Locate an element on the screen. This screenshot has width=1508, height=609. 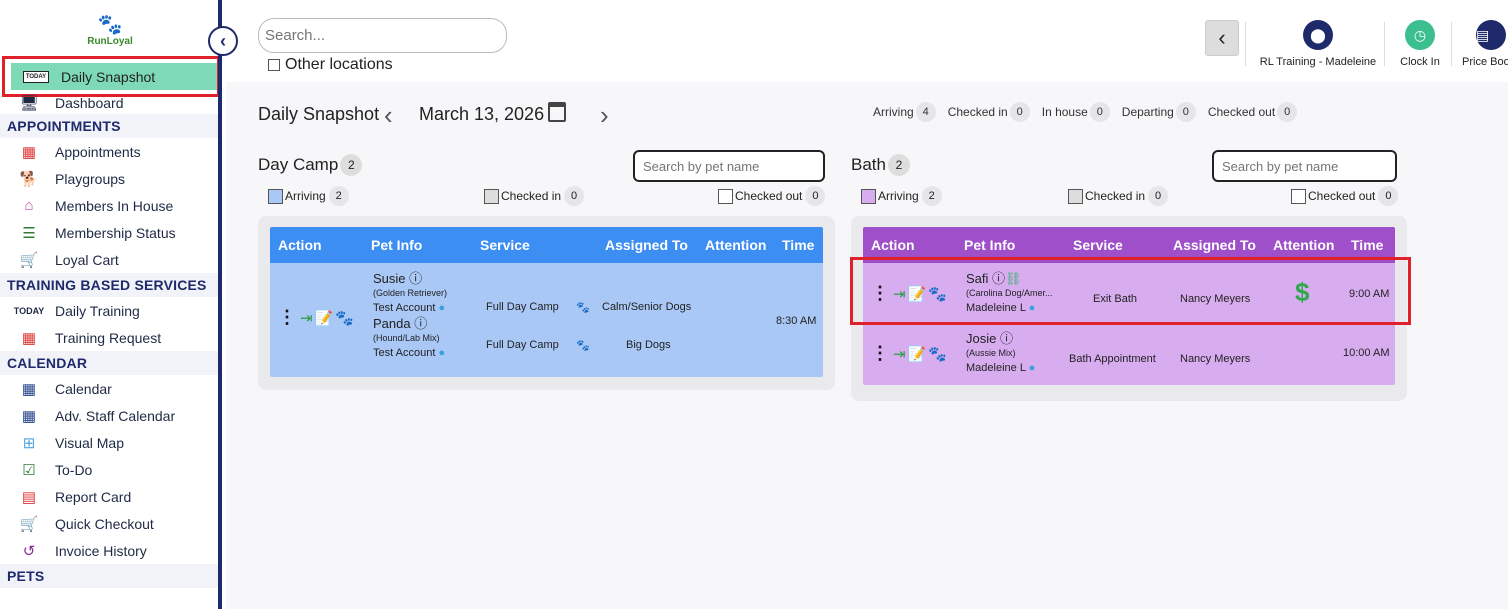
sidebar-item-members-in-house: ⌂ Members In House is located at coordinates (109, 205).